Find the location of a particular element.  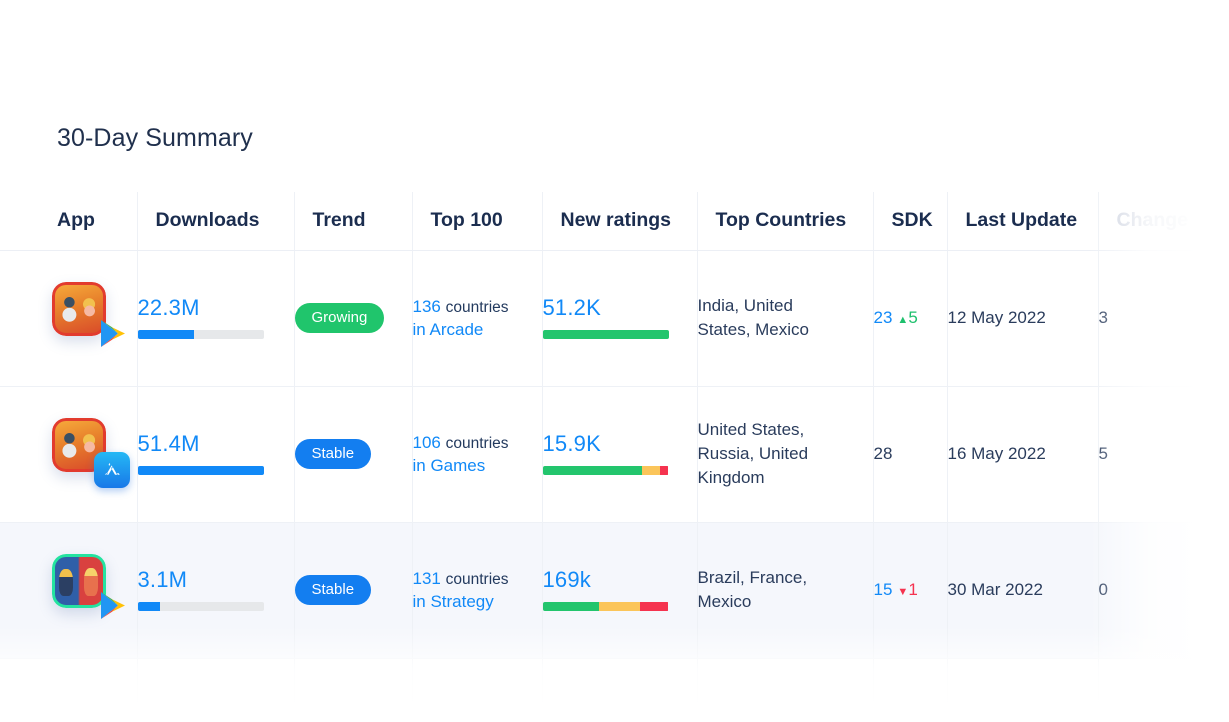

last-update-date: 30 Mar 2022 is located at coordinates (995, 589).